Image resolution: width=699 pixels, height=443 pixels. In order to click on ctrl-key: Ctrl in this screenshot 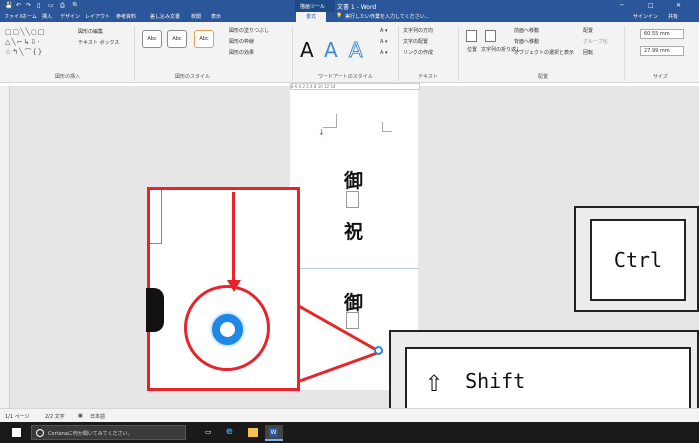, I will do `click(636, 259)`.